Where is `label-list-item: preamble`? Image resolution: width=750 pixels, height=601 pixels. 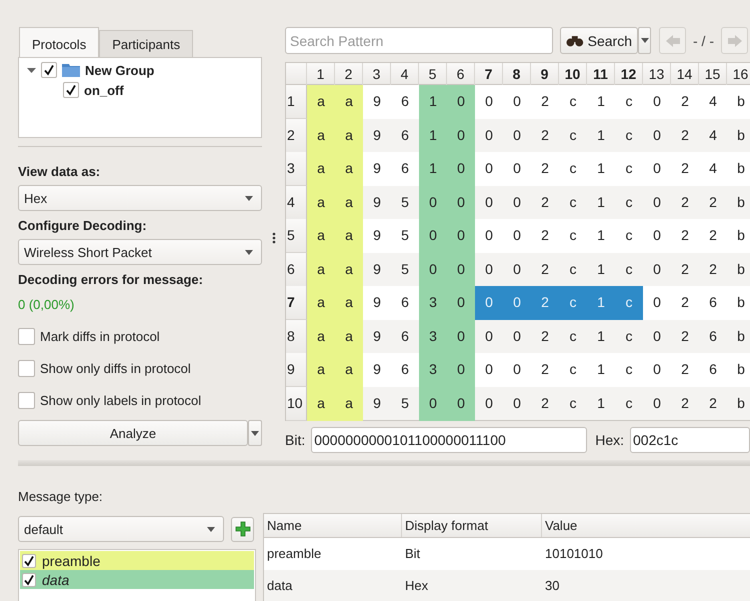 label-list-item: preamble is located at coordinates (137, 560).